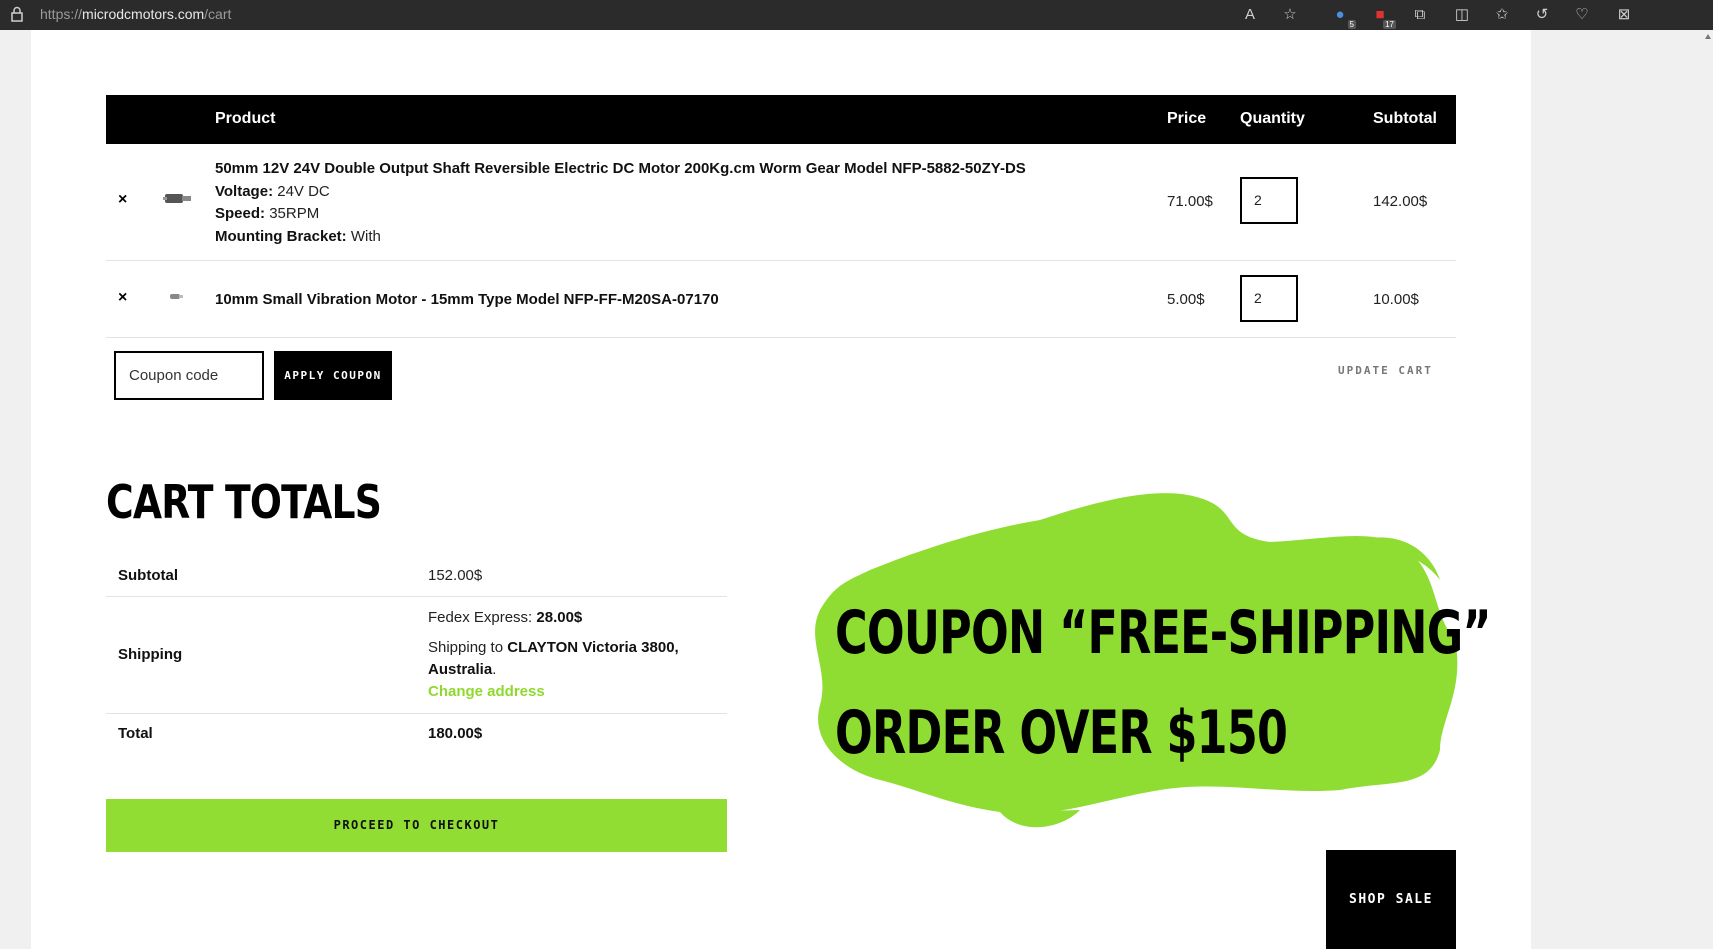 This screenshot has height=949, width=1713. I want to click on history-icon: ↺, so click(1542, 15).